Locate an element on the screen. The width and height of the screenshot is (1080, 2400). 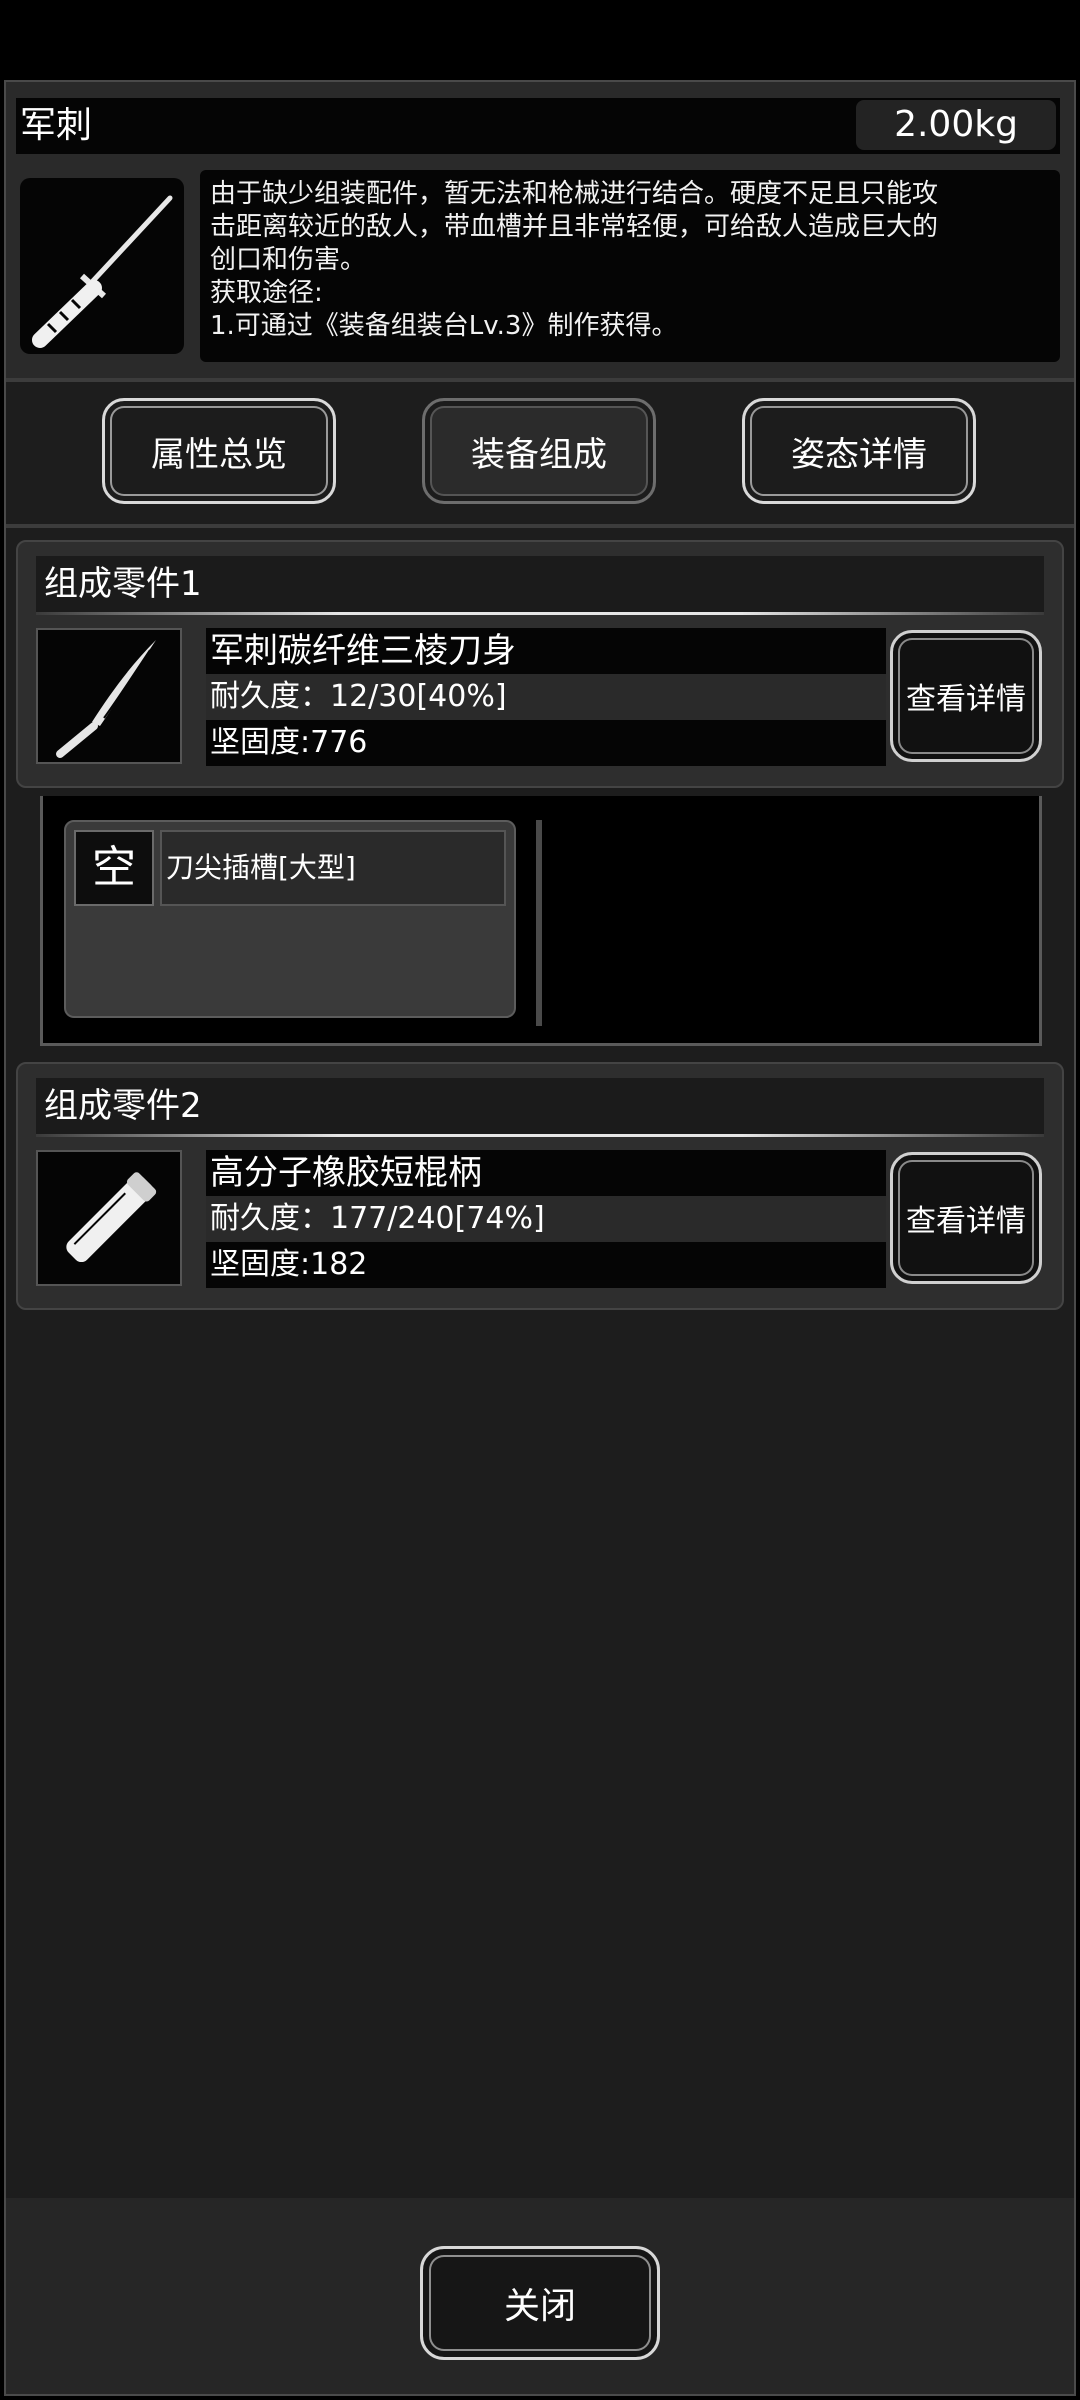
component-header: 组成零件1 is located at coordinates (540, 584).